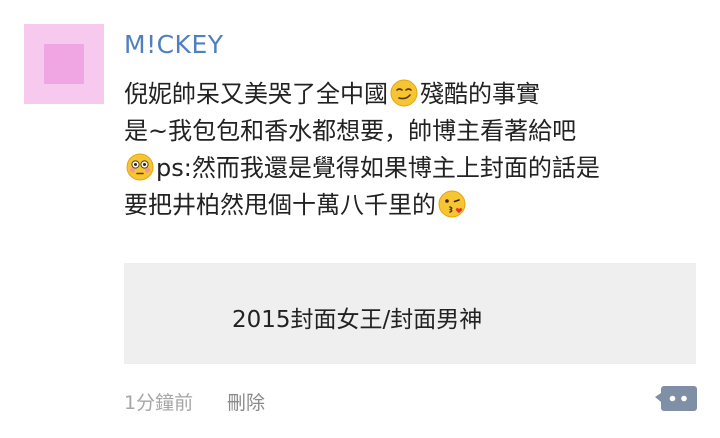  What do you see at coordinates (676, 399) in the screenshot?
I see `reply-icon` at bounding box center [676, 399].